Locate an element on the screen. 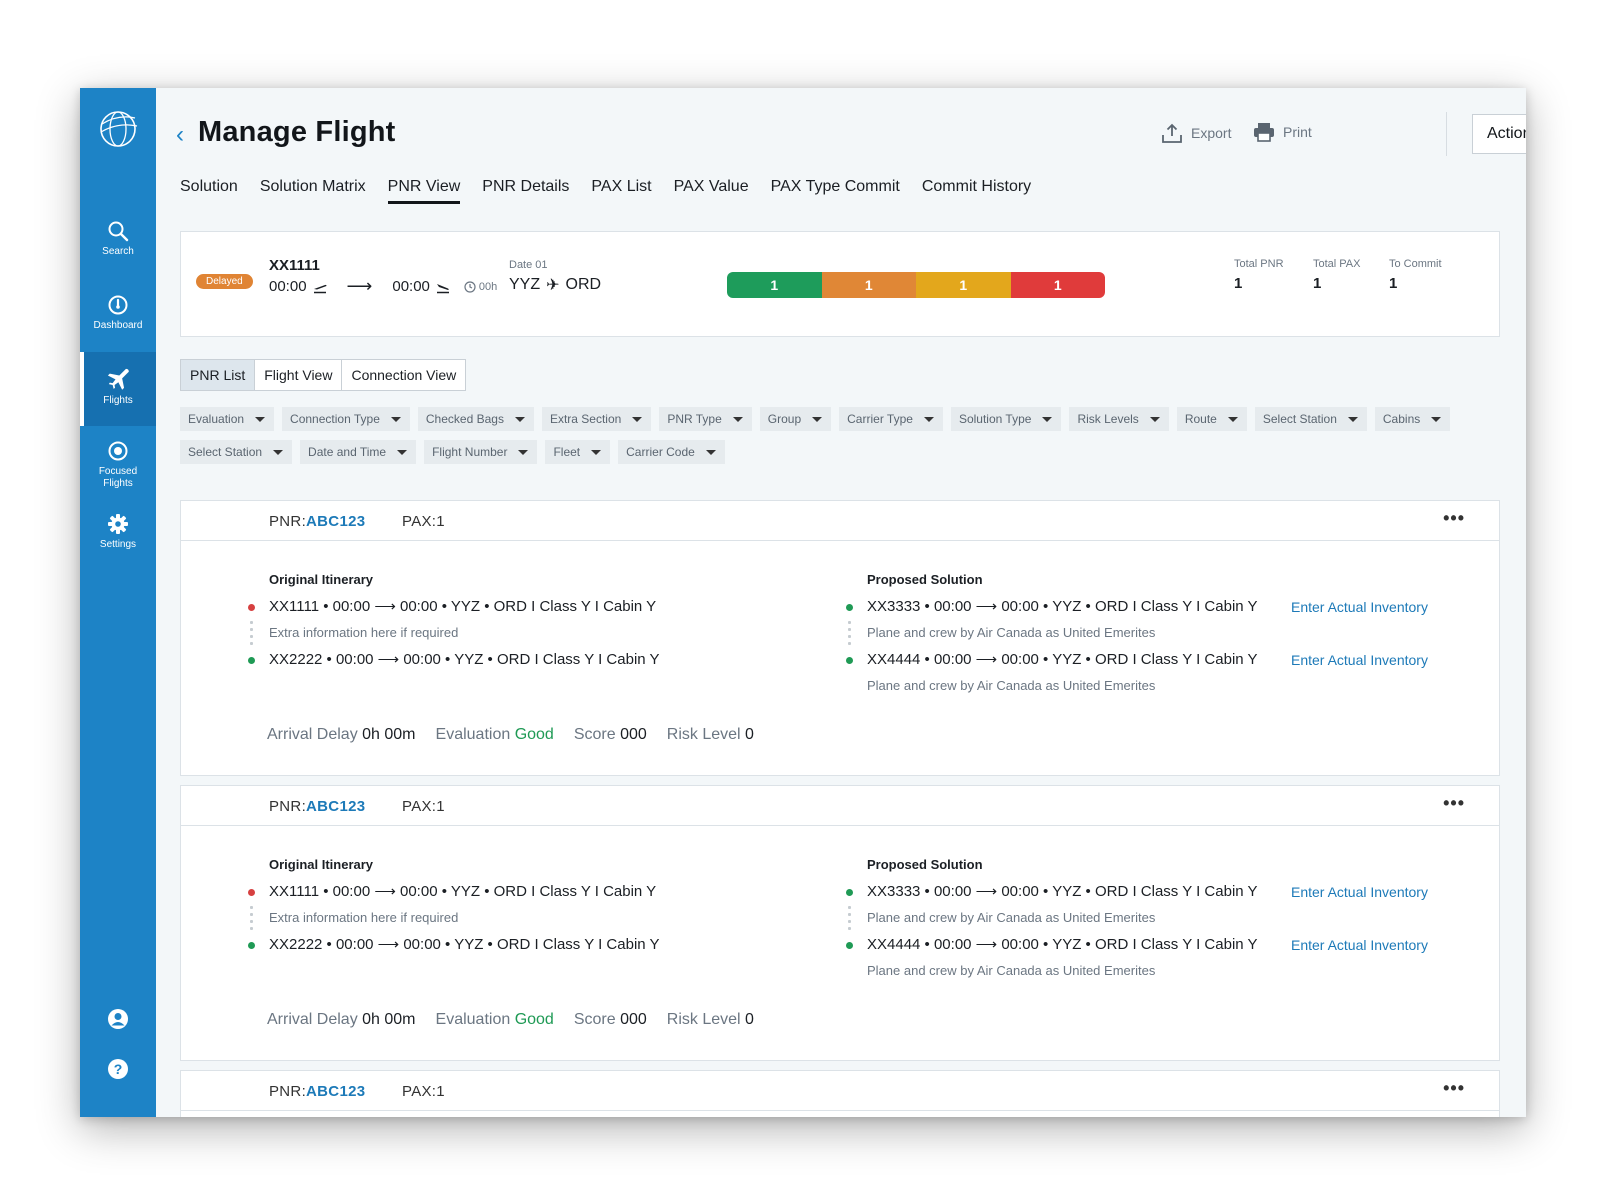 This screenshot has height=1200, width=1600. print-button: Print is located at coordinates (1282, 132).